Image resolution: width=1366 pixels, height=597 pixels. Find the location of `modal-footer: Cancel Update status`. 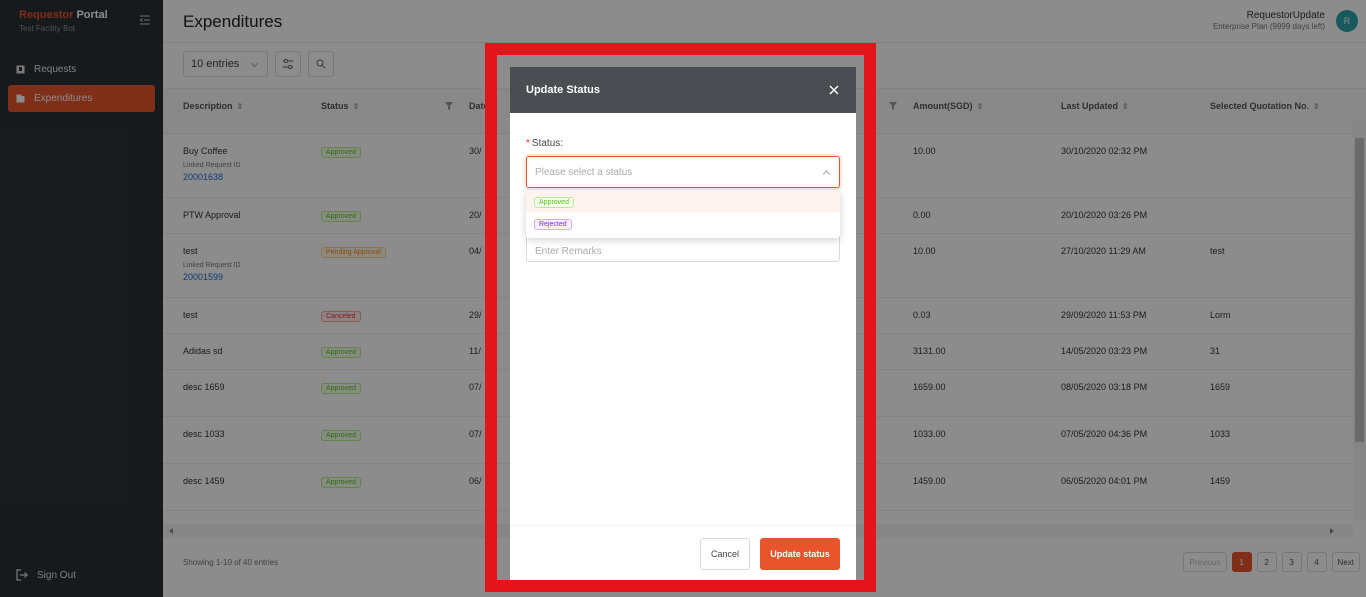

modal-footer: Cancel Update status is located at coordinates (683, 552).